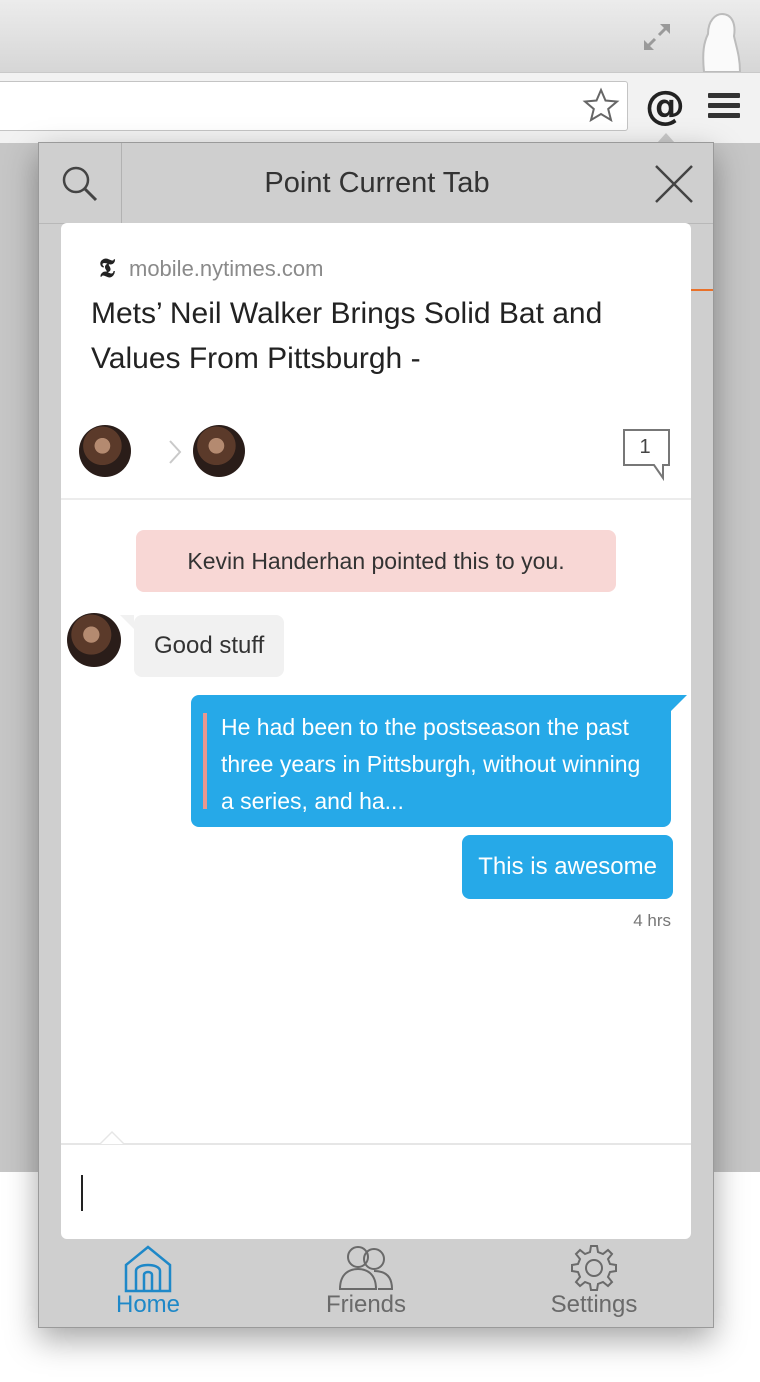 Image resolution: width=760 pixels, height=1382 pixels. I want to click on incoming-message: Good stuff, so click(202, 646).